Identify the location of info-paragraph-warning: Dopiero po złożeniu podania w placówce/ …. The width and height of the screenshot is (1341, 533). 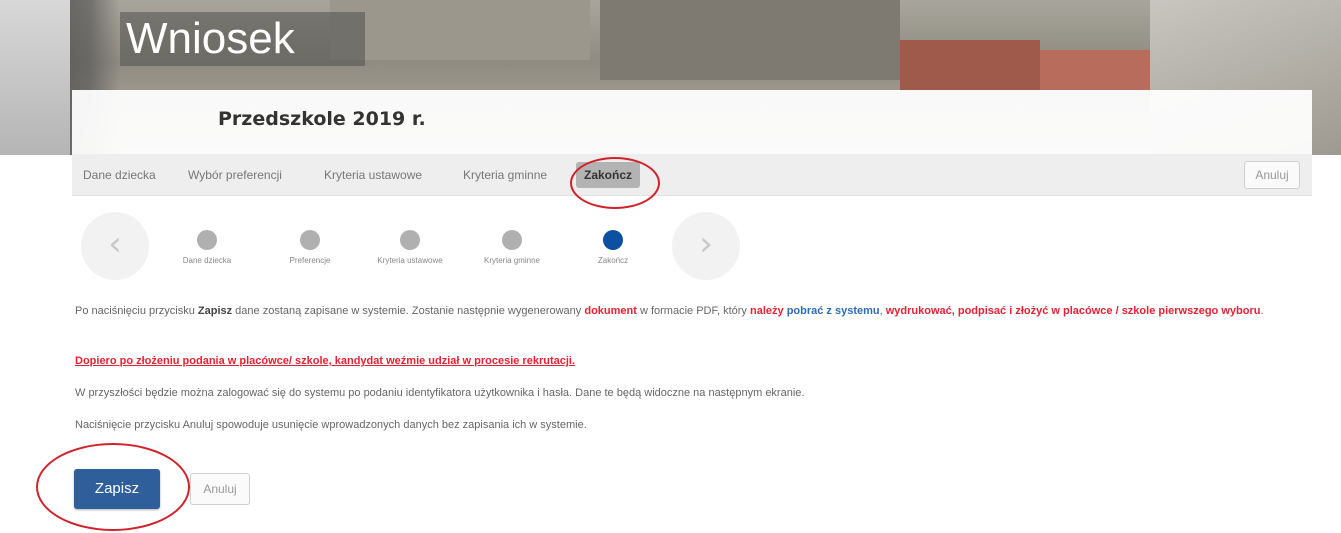
(325, 361).